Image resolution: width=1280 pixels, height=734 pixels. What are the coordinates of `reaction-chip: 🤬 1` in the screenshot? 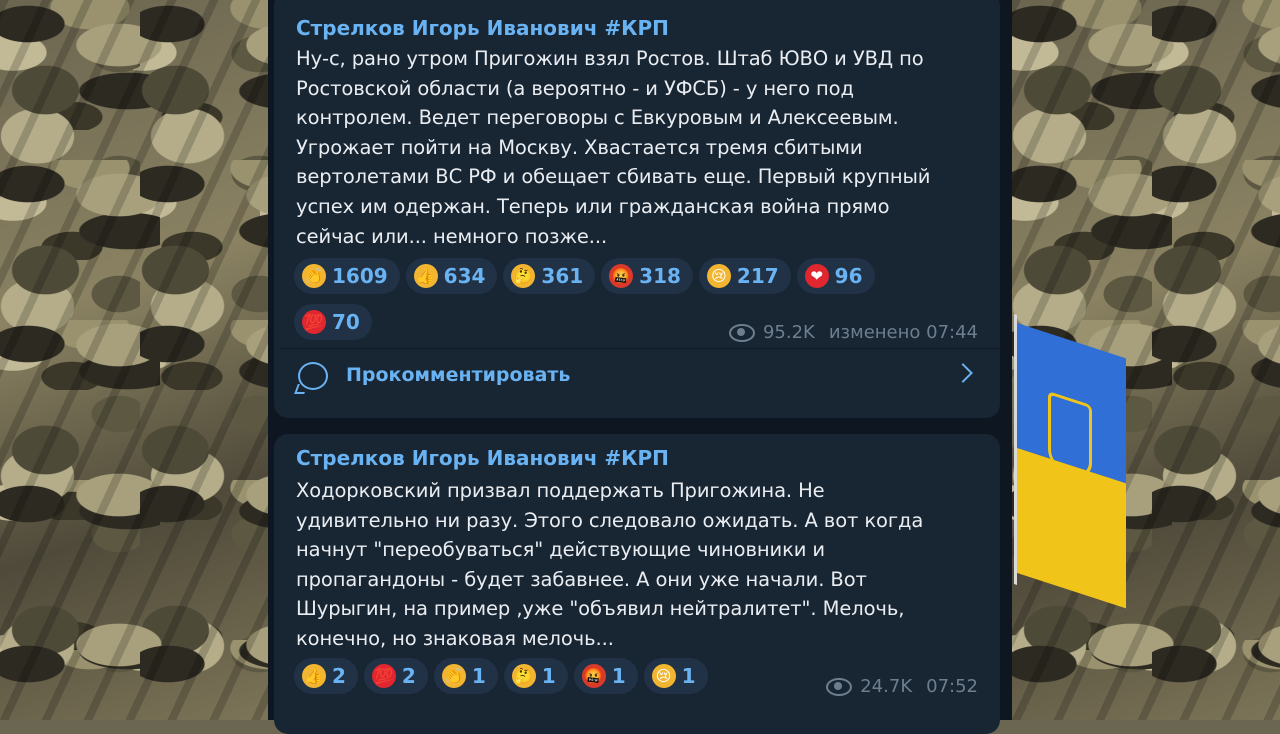 It's located at (605, 676).